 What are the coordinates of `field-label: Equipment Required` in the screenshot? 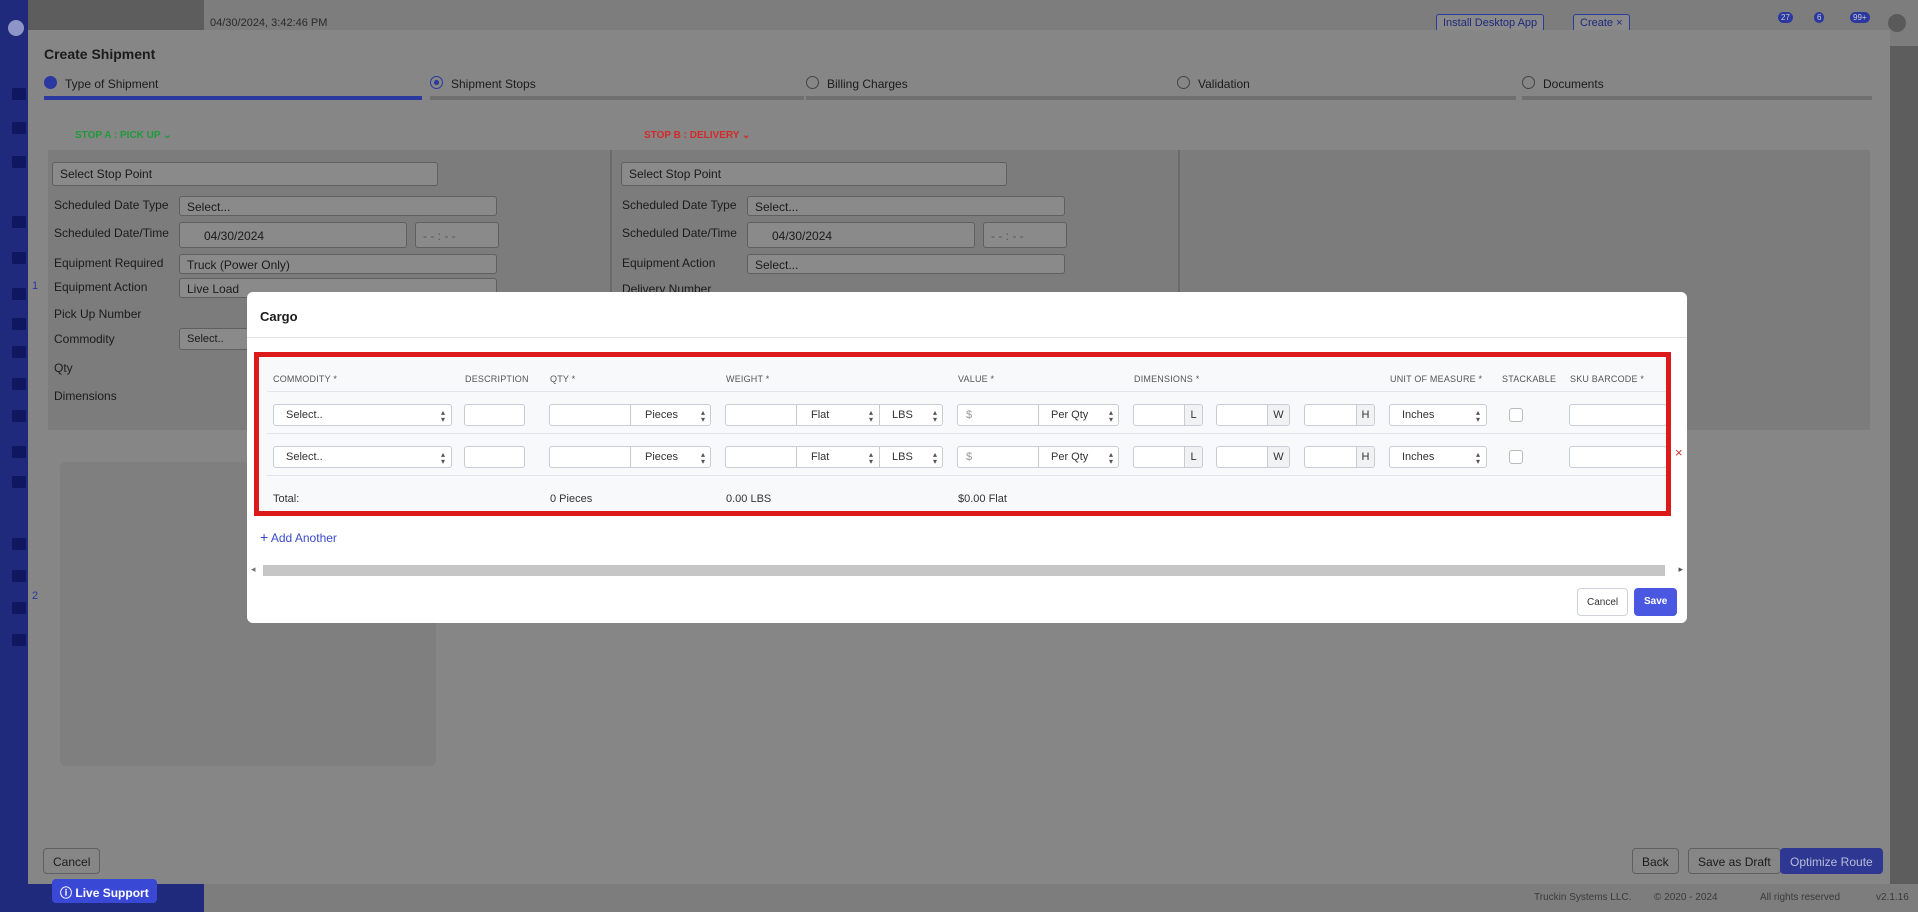 It's located at (109, 263).